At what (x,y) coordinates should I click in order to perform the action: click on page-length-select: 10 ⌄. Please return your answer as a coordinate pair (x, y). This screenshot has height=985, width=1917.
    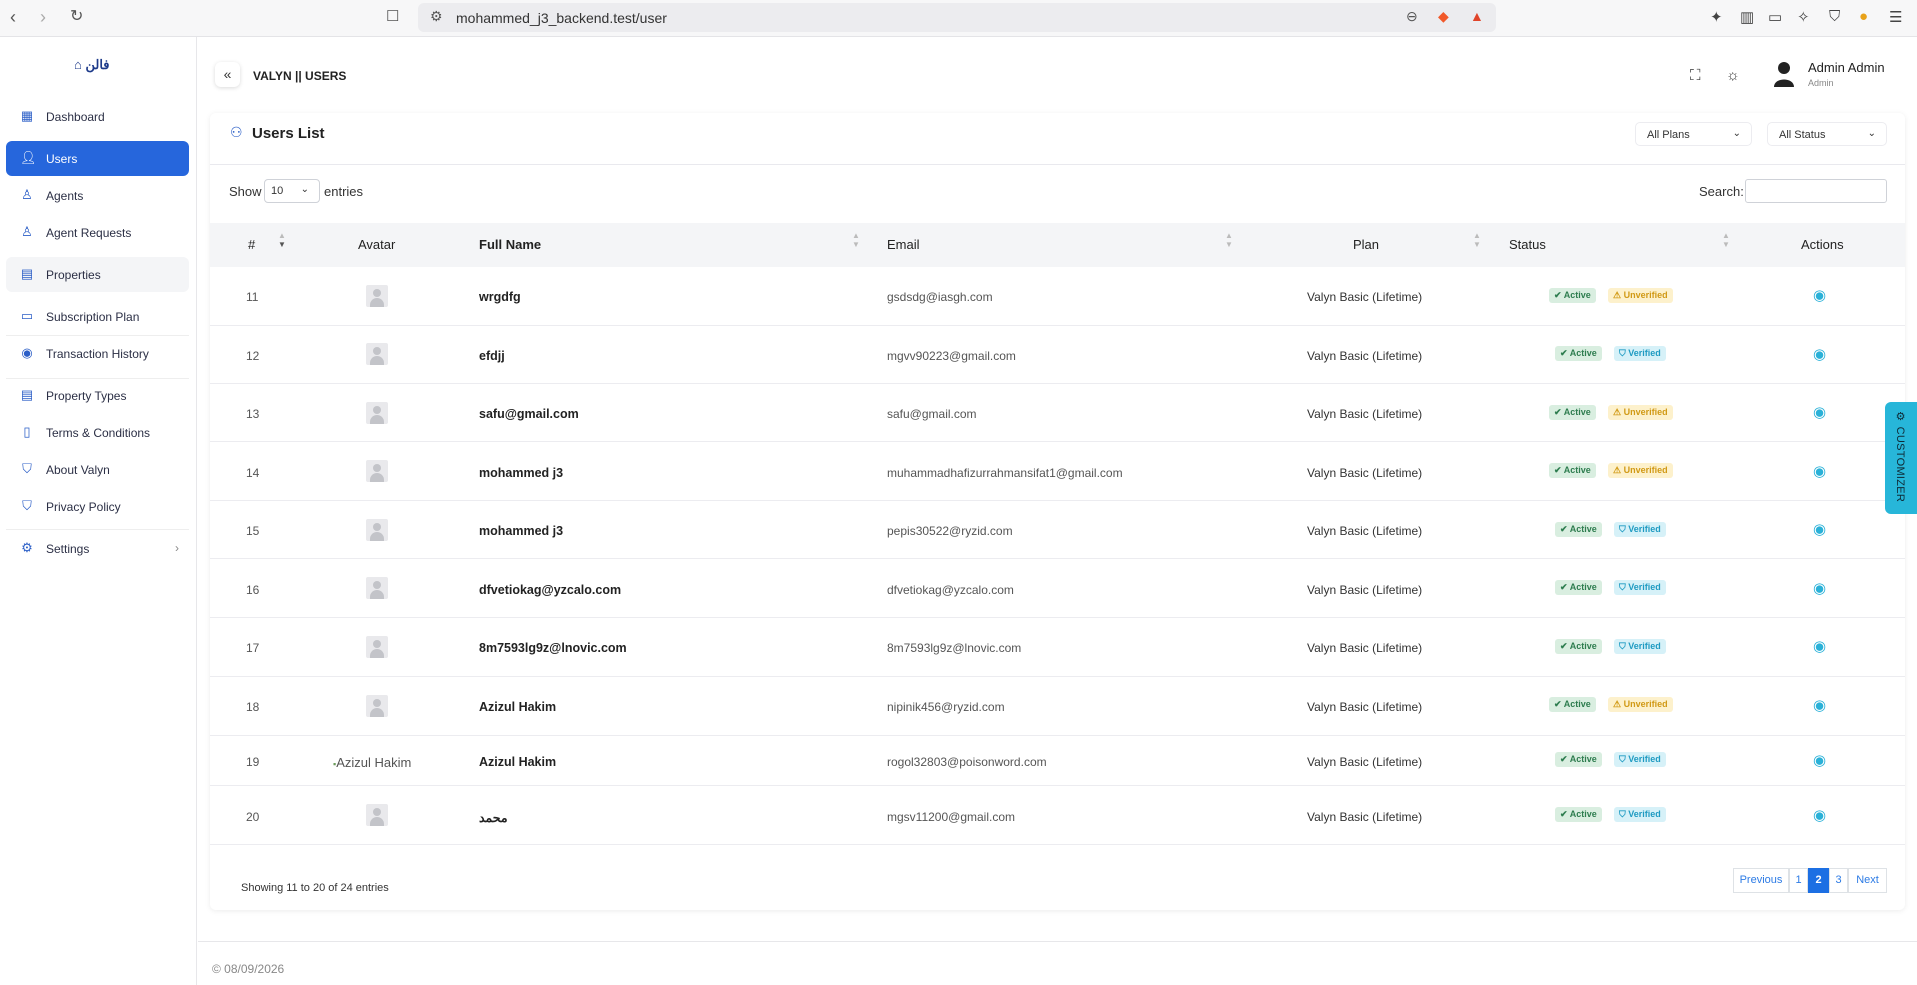
    Looking at the image, I should click on (292, 191).